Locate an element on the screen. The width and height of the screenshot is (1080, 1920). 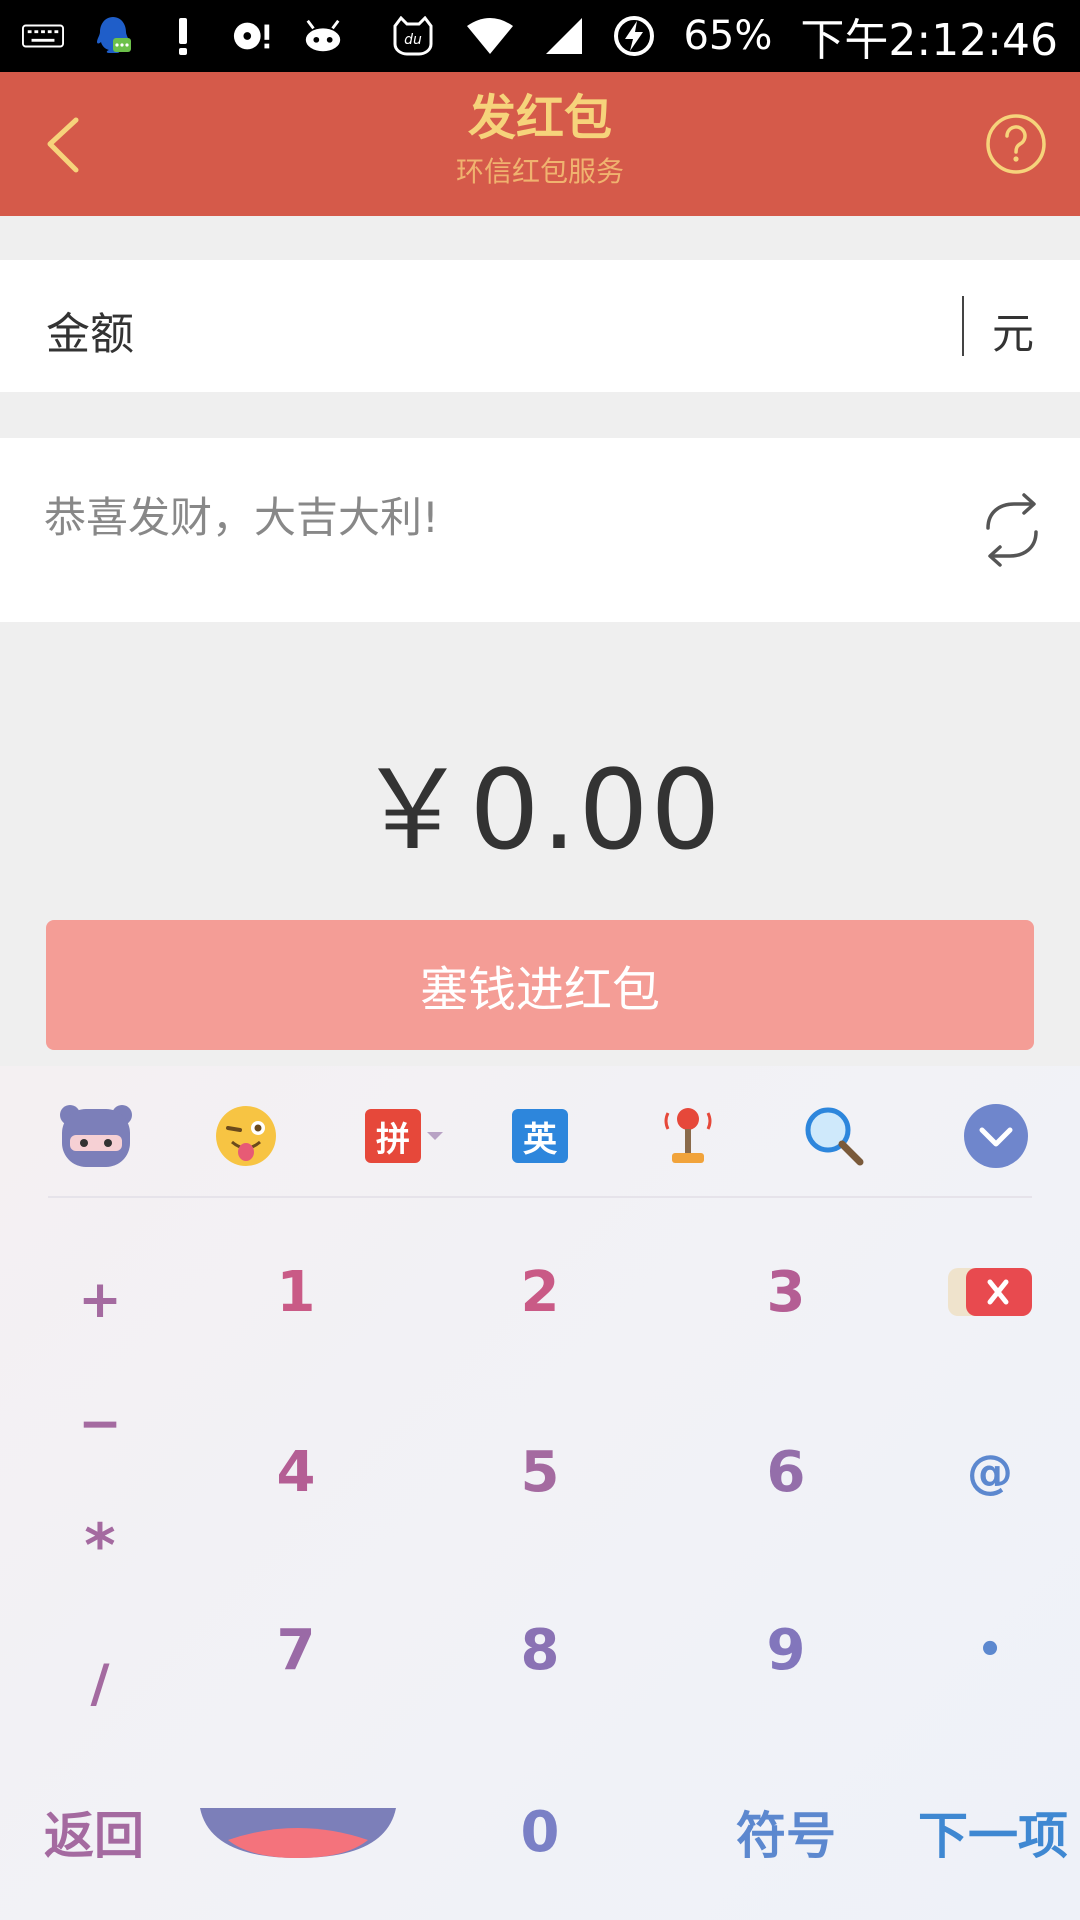
dropdown-caret-icon is located at coordinates (435, 1136).